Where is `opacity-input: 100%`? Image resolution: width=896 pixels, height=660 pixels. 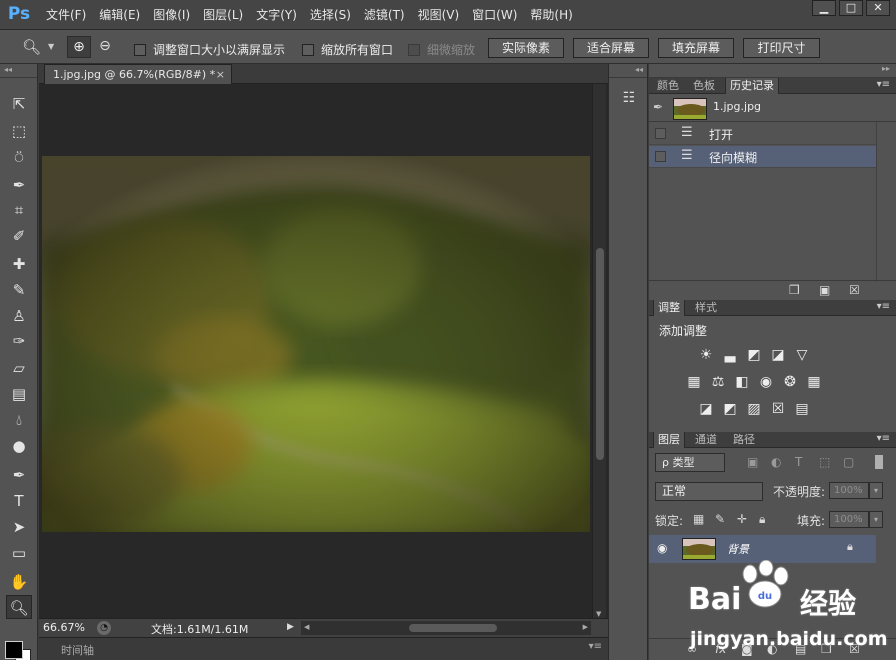 opacity-input: 100% is located at coordinates (849, 490).